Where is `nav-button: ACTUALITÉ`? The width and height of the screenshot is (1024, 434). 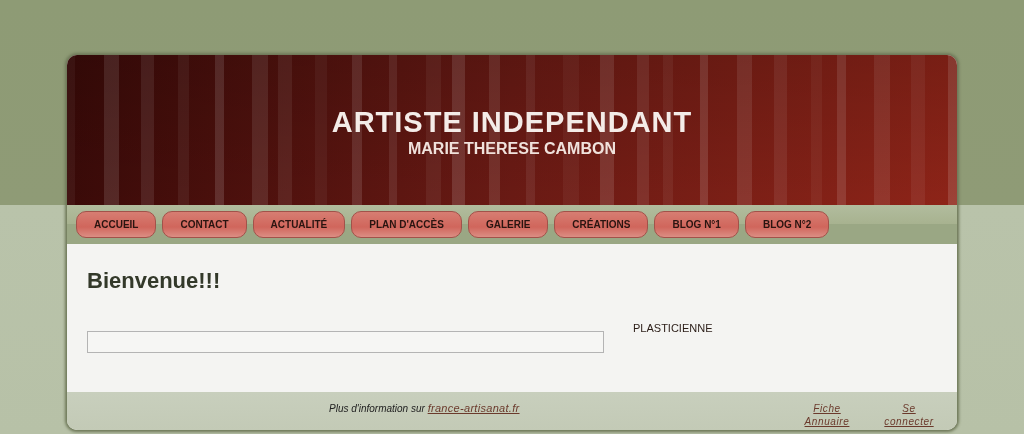 nav-button: ACTUALITÉ is located at coordinates (299, 224).